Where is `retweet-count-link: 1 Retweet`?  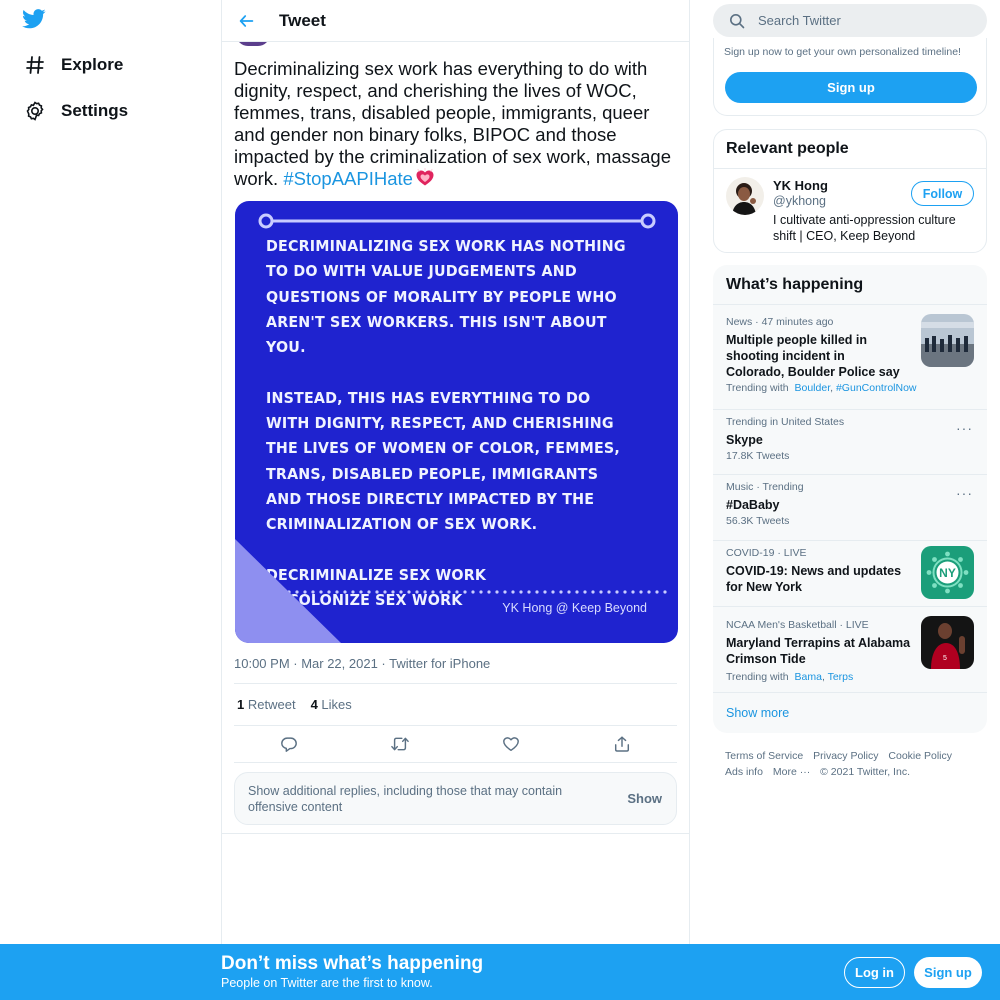 retweet-count-link: 1 Retweet is located at coordinates (266, 704).